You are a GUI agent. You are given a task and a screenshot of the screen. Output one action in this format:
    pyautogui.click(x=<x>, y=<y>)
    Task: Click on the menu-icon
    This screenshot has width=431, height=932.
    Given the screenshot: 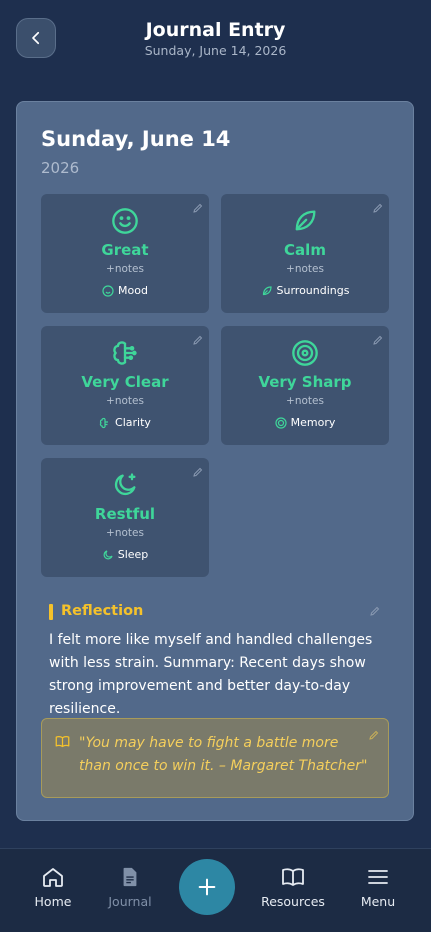 What is the action you would take?
    pyautogui.click(x=378, y=877)
    